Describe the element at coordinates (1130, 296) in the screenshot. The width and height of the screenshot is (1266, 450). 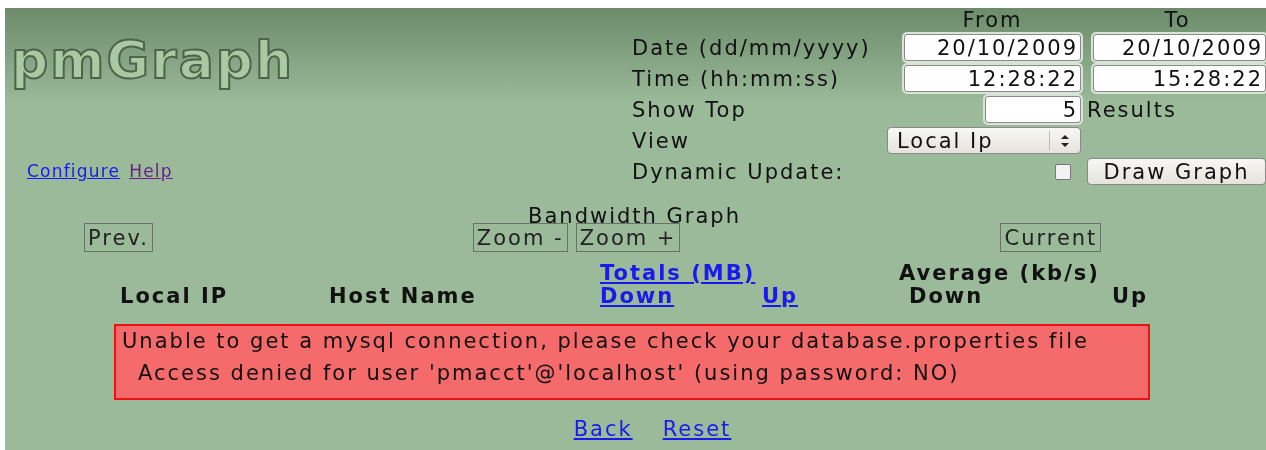
I see `column-header: Up` at that location.